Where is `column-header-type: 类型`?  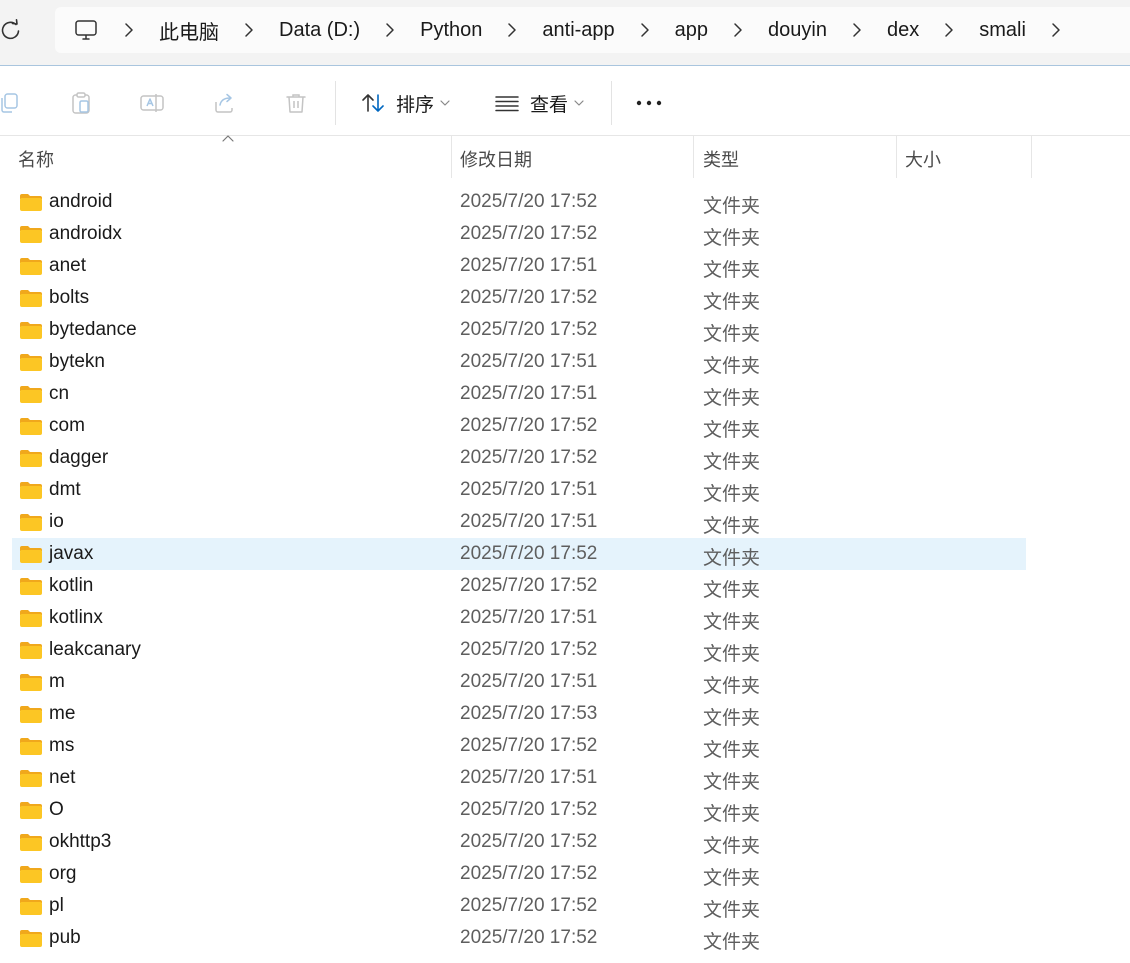 column-header-type: 类型 is located at coordinates (721, 159).